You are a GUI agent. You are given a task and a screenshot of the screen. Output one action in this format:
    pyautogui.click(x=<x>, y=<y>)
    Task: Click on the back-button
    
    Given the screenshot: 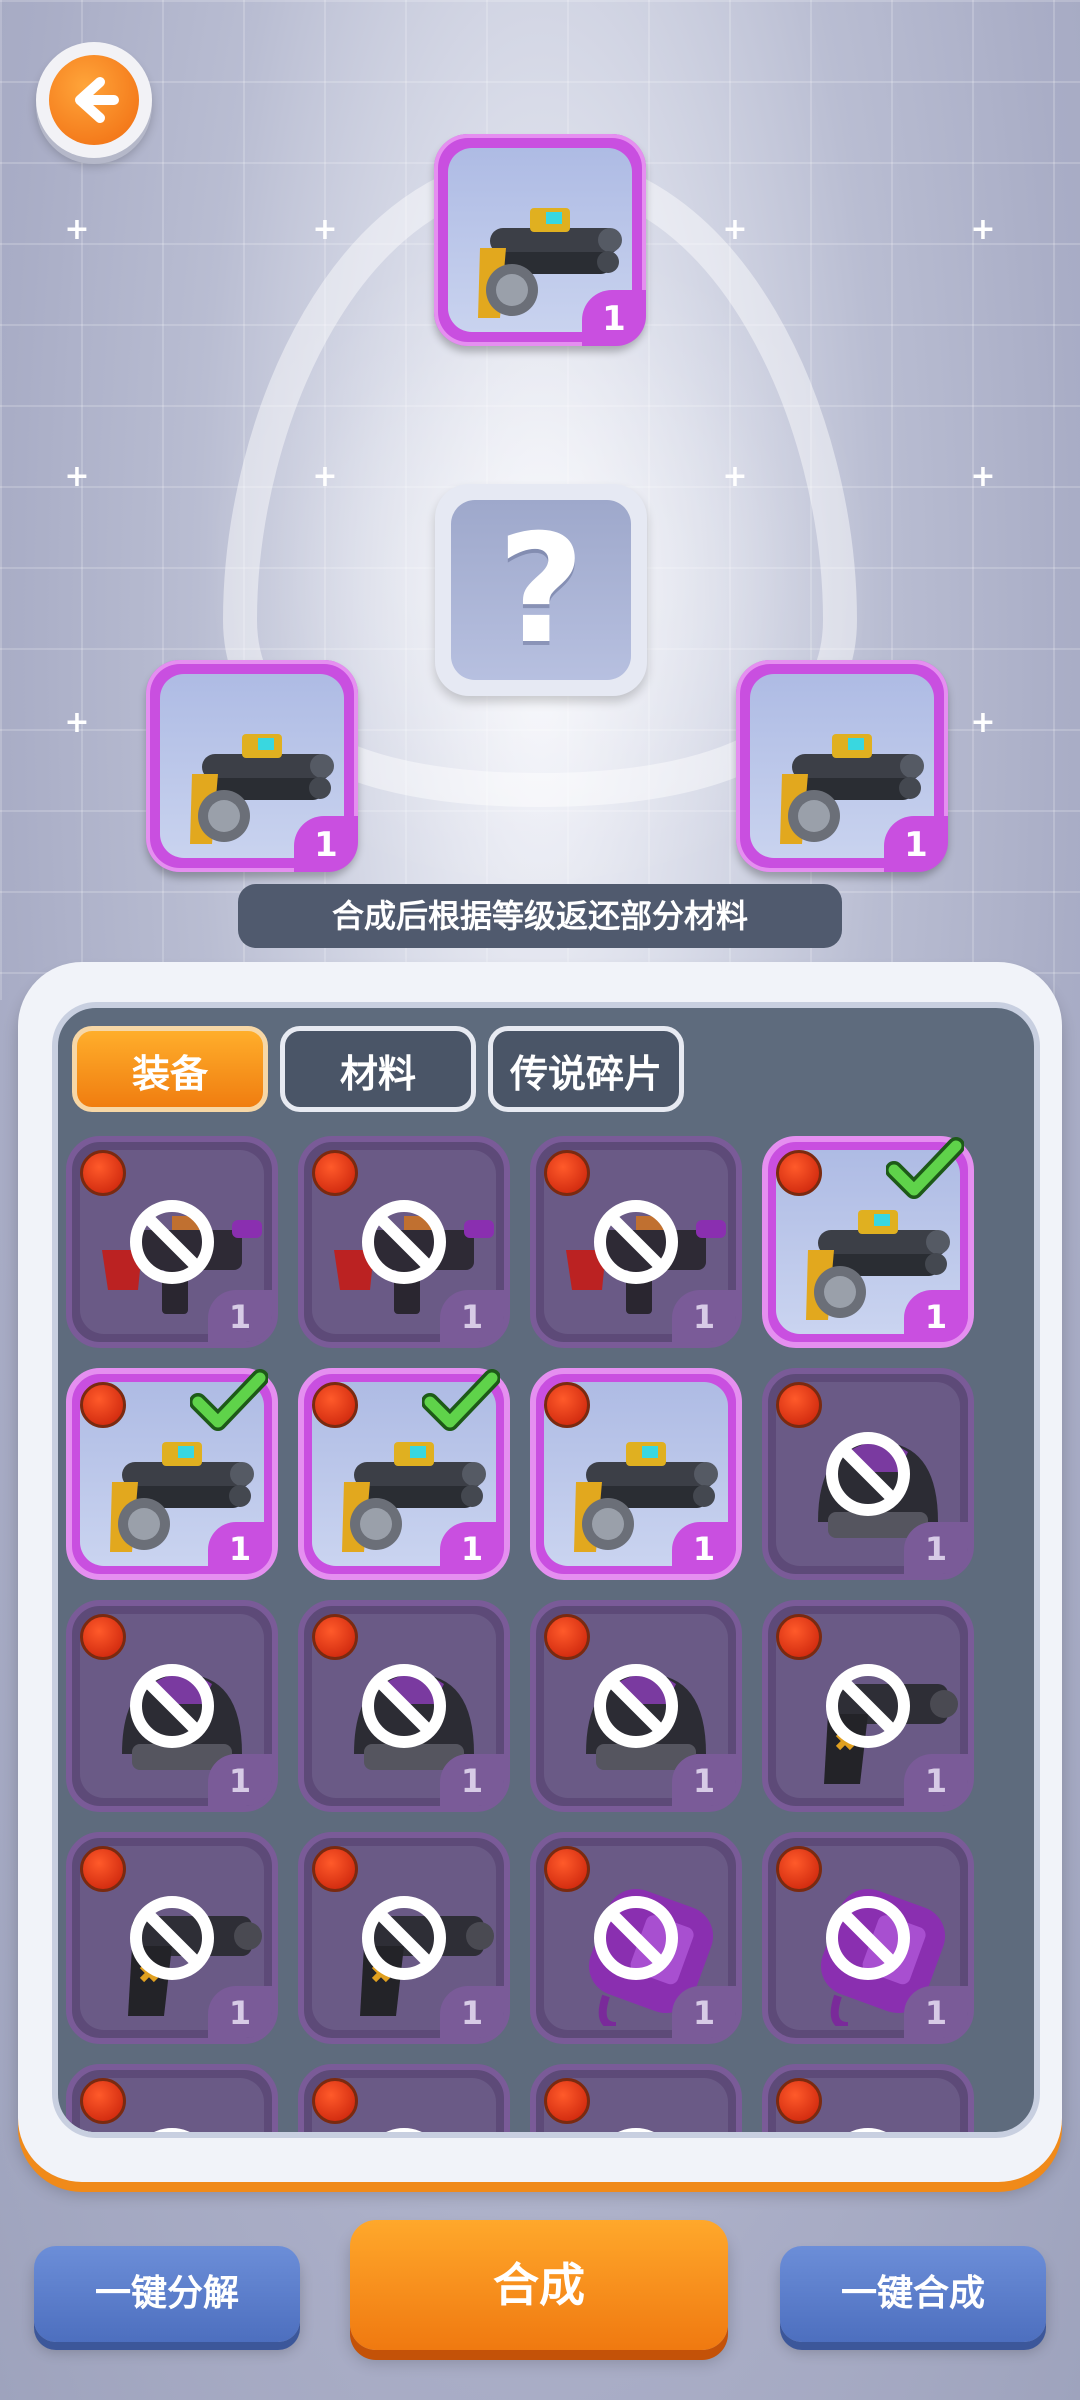 What is the action you would take?
    pyautogui.click(x=94, y=100)
    